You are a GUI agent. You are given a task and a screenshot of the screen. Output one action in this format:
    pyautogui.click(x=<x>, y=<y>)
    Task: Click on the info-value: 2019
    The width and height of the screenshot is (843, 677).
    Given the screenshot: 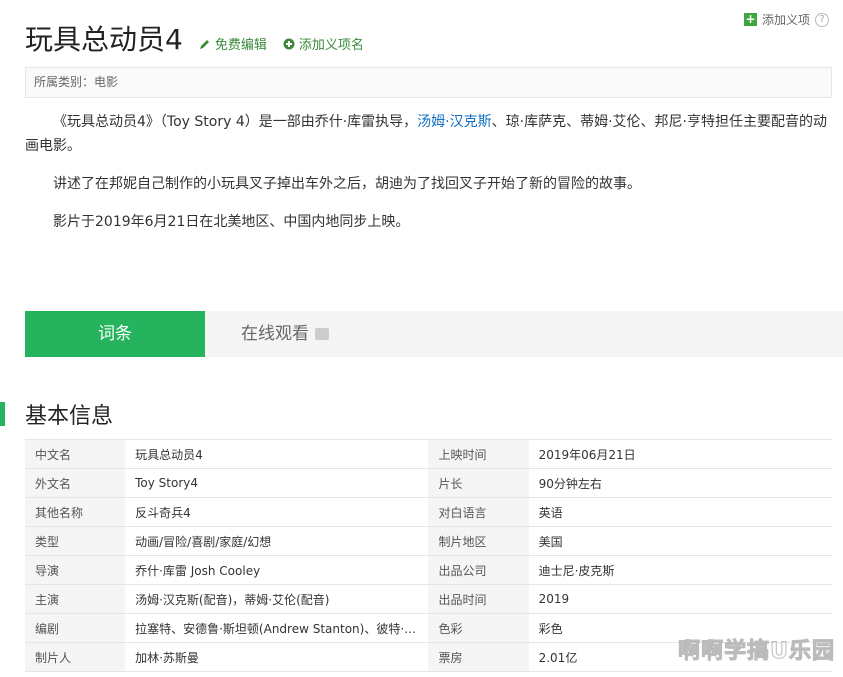 What is the action you would take?
    pyautogui.click(x=680, y=599)
    